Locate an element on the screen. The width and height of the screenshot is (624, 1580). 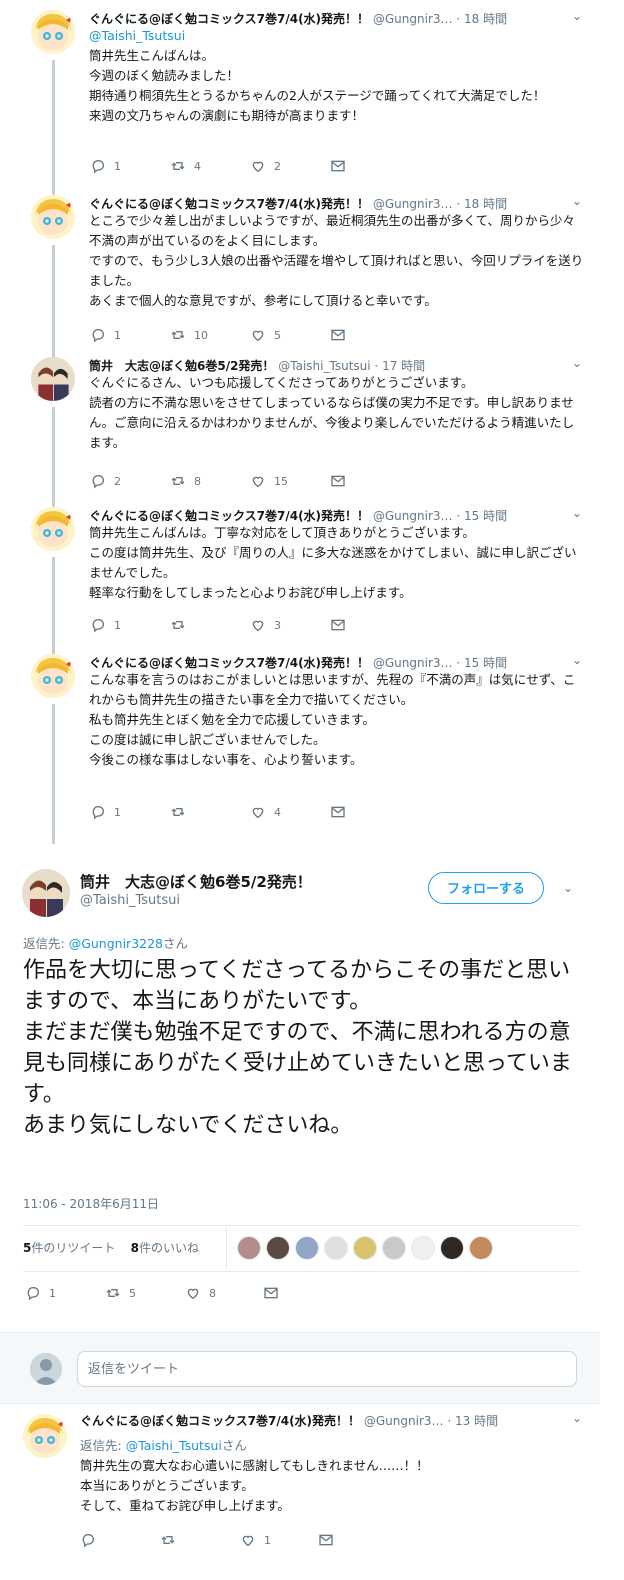
like-action: 8 is located at coordinates (200, 1293).